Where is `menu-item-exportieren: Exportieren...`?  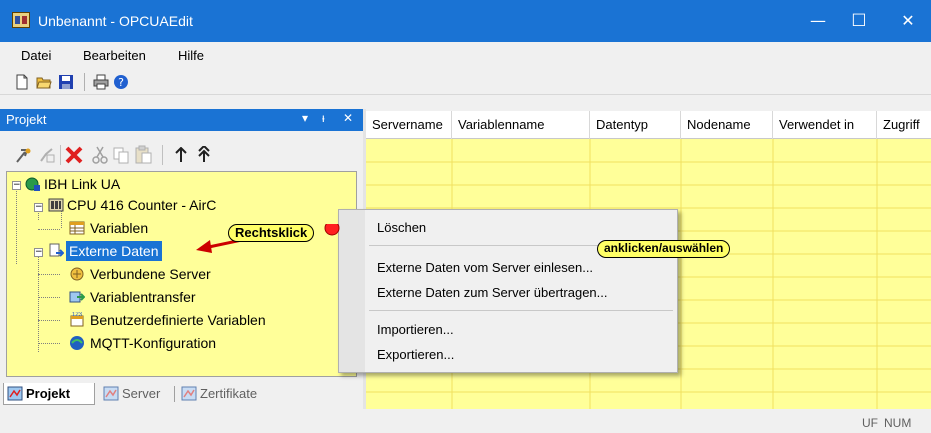 menu-item-exportieren: Exportieren... is located at coordinates (415, 354).